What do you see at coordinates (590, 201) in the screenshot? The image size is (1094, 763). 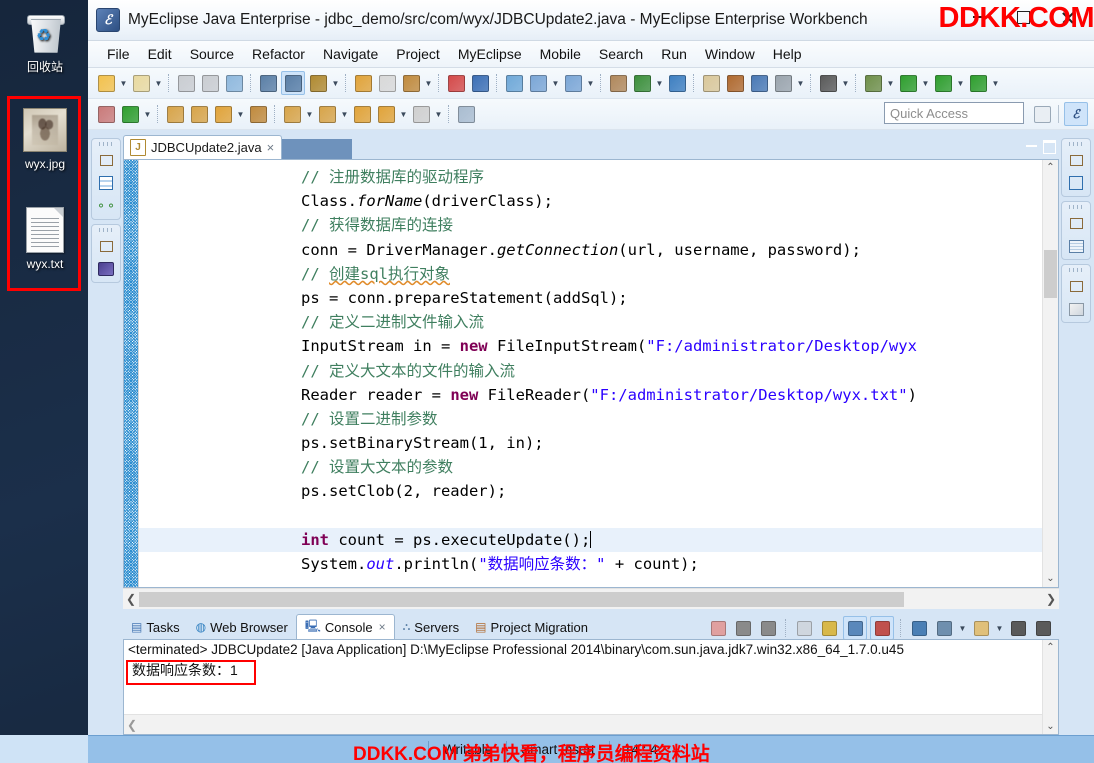 I see `code-line: Class.forName(driverClass);` at bounding box center [590, 201].